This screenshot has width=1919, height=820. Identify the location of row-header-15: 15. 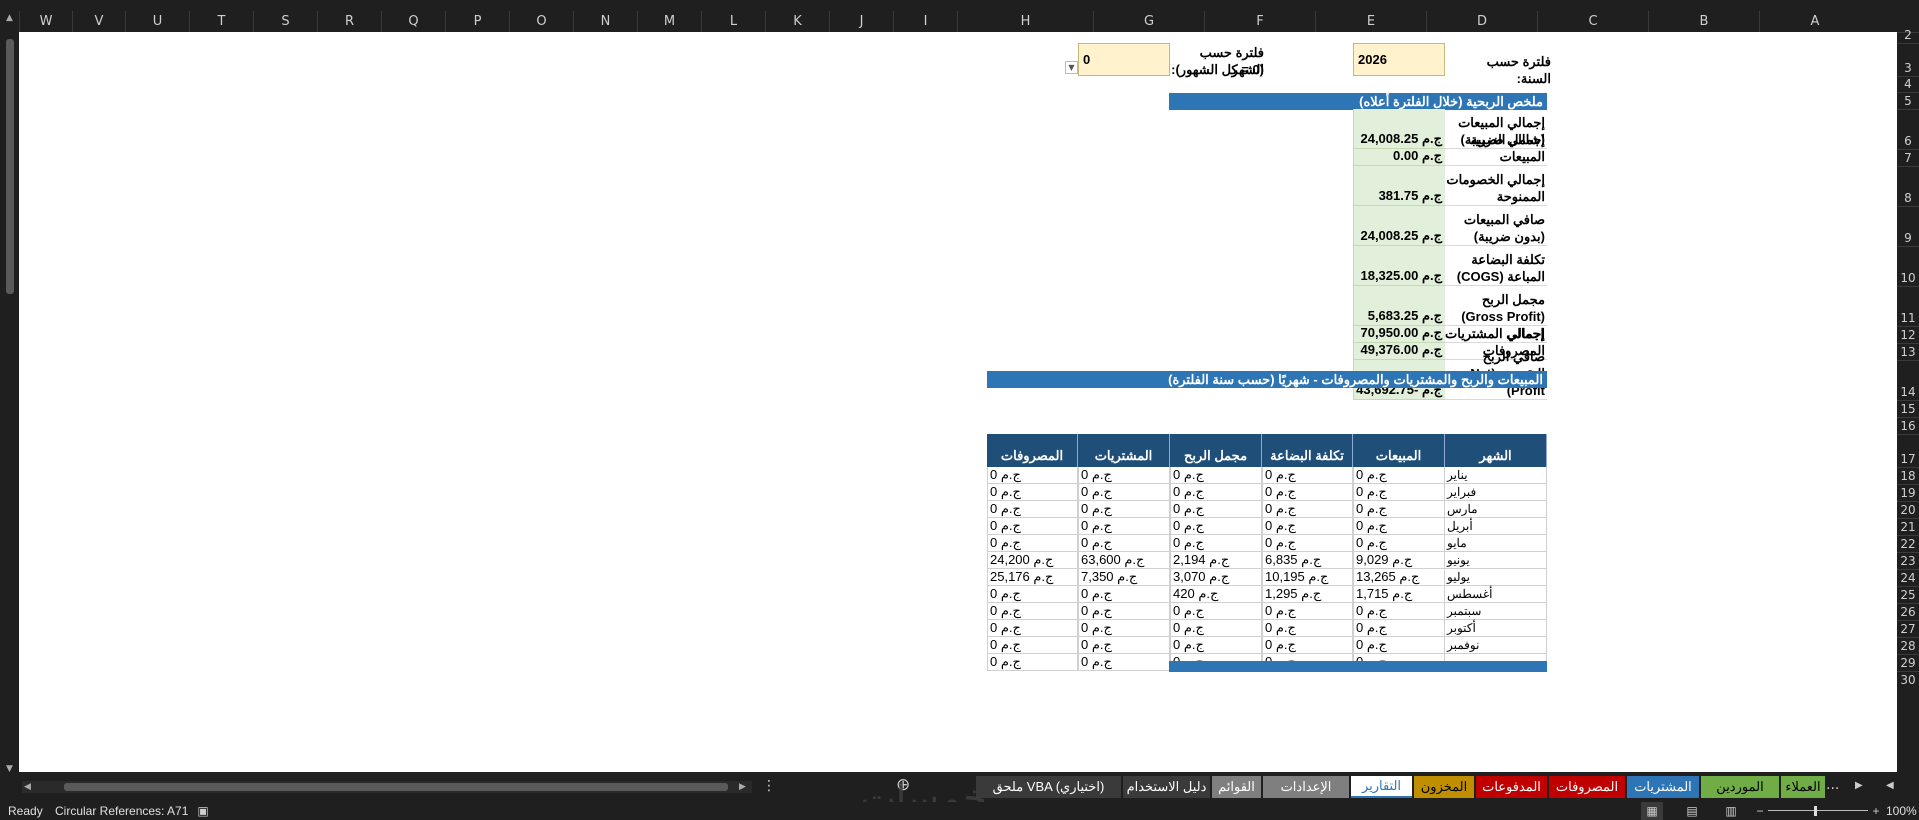
(1908, 408).